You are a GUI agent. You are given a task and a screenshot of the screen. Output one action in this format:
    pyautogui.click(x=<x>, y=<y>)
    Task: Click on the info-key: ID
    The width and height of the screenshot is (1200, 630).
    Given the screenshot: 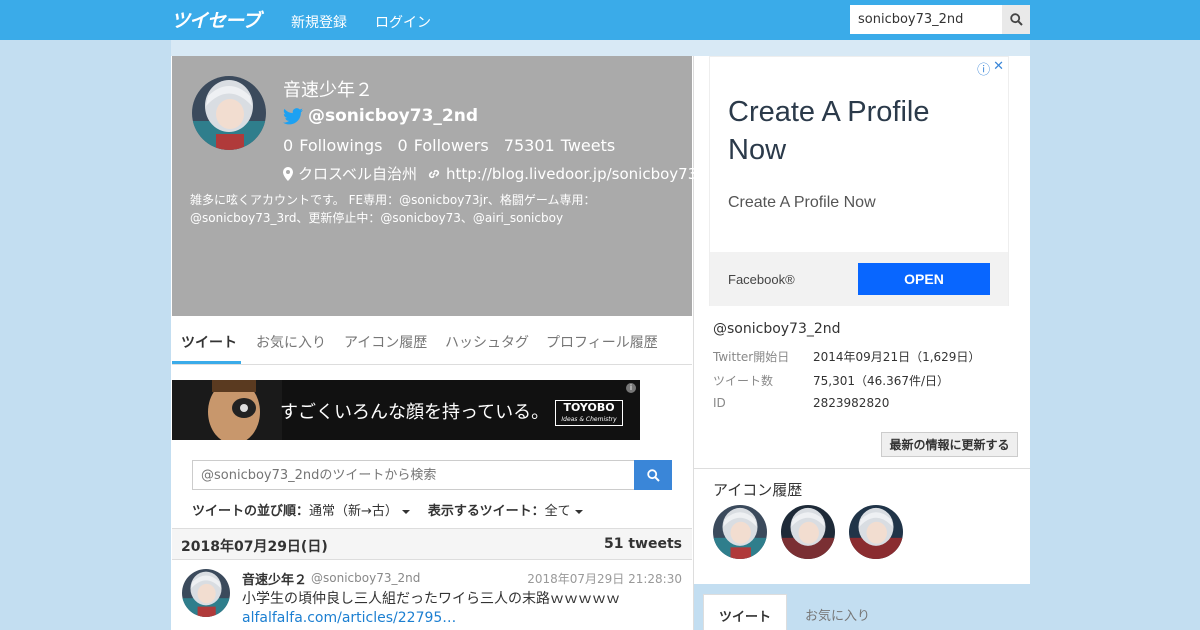 What is the action you would take?
    pyautogui.click(x=719, y=403)
    